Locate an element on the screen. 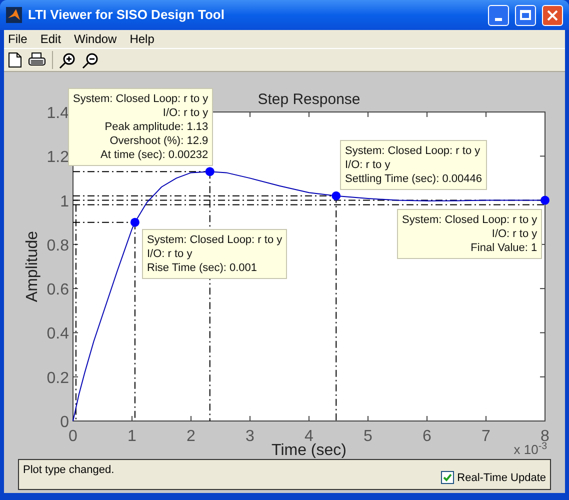  y-tick-label: 0.6 is located at coordinates (57, 290).